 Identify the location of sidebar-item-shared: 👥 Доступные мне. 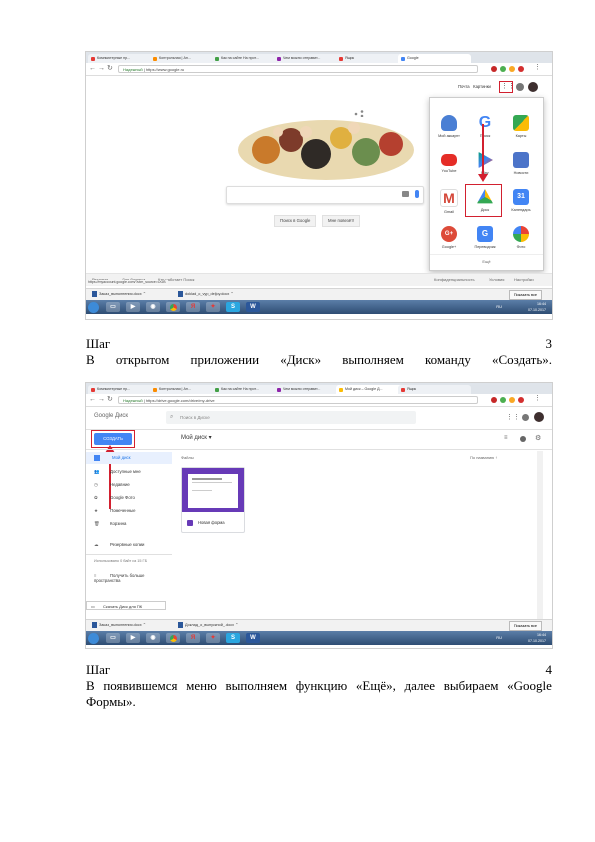
(117, 472).